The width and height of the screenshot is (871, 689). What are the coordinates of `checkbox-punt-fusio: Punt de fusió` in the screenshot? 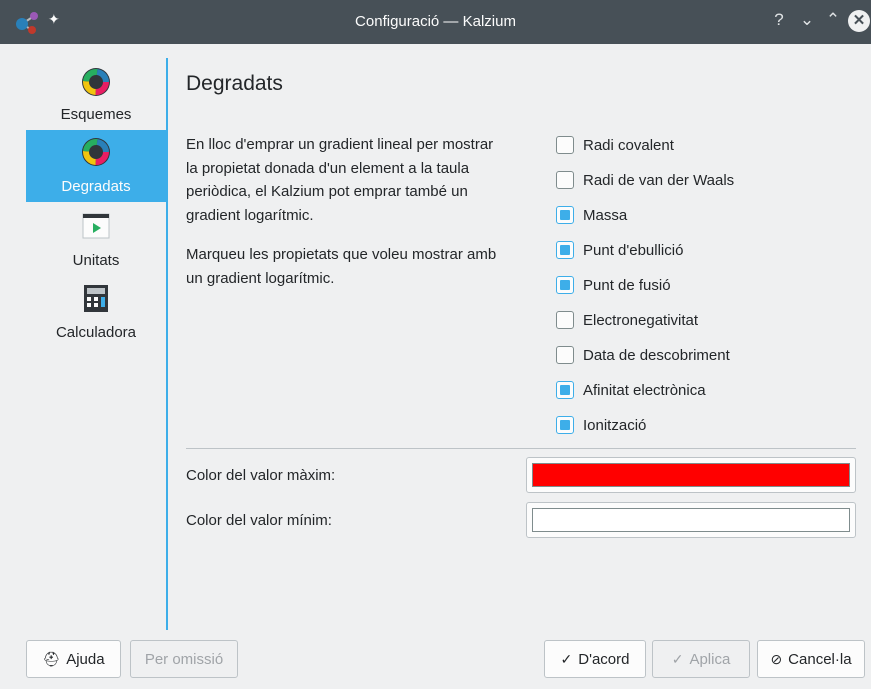 It's located at (613, 285).